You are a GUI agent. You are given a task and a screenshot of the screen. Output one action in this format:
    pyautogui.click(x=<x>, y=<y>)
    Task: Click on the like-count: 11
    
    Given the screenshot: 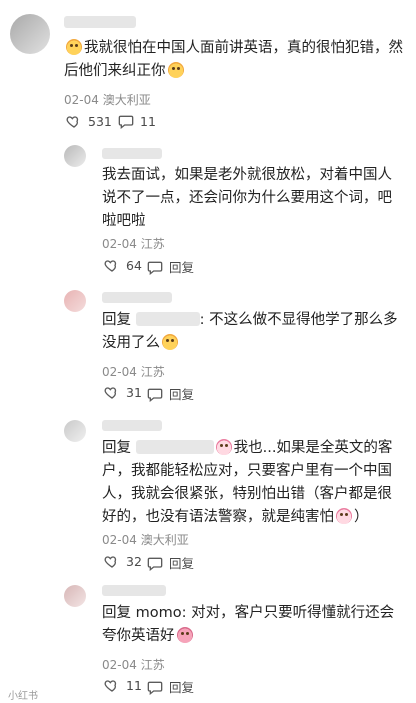 What is the action you would take?
    pyautogui.click(x=134, y=685)
    